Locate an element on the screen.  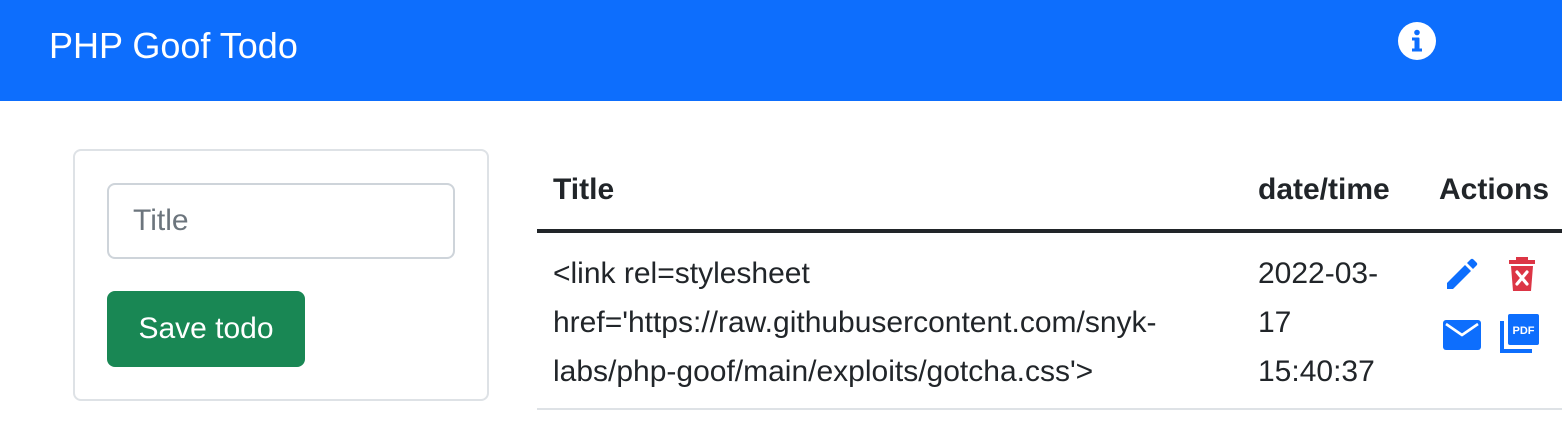
column-header-actions: Actions is located at coordinates (1494, 189).